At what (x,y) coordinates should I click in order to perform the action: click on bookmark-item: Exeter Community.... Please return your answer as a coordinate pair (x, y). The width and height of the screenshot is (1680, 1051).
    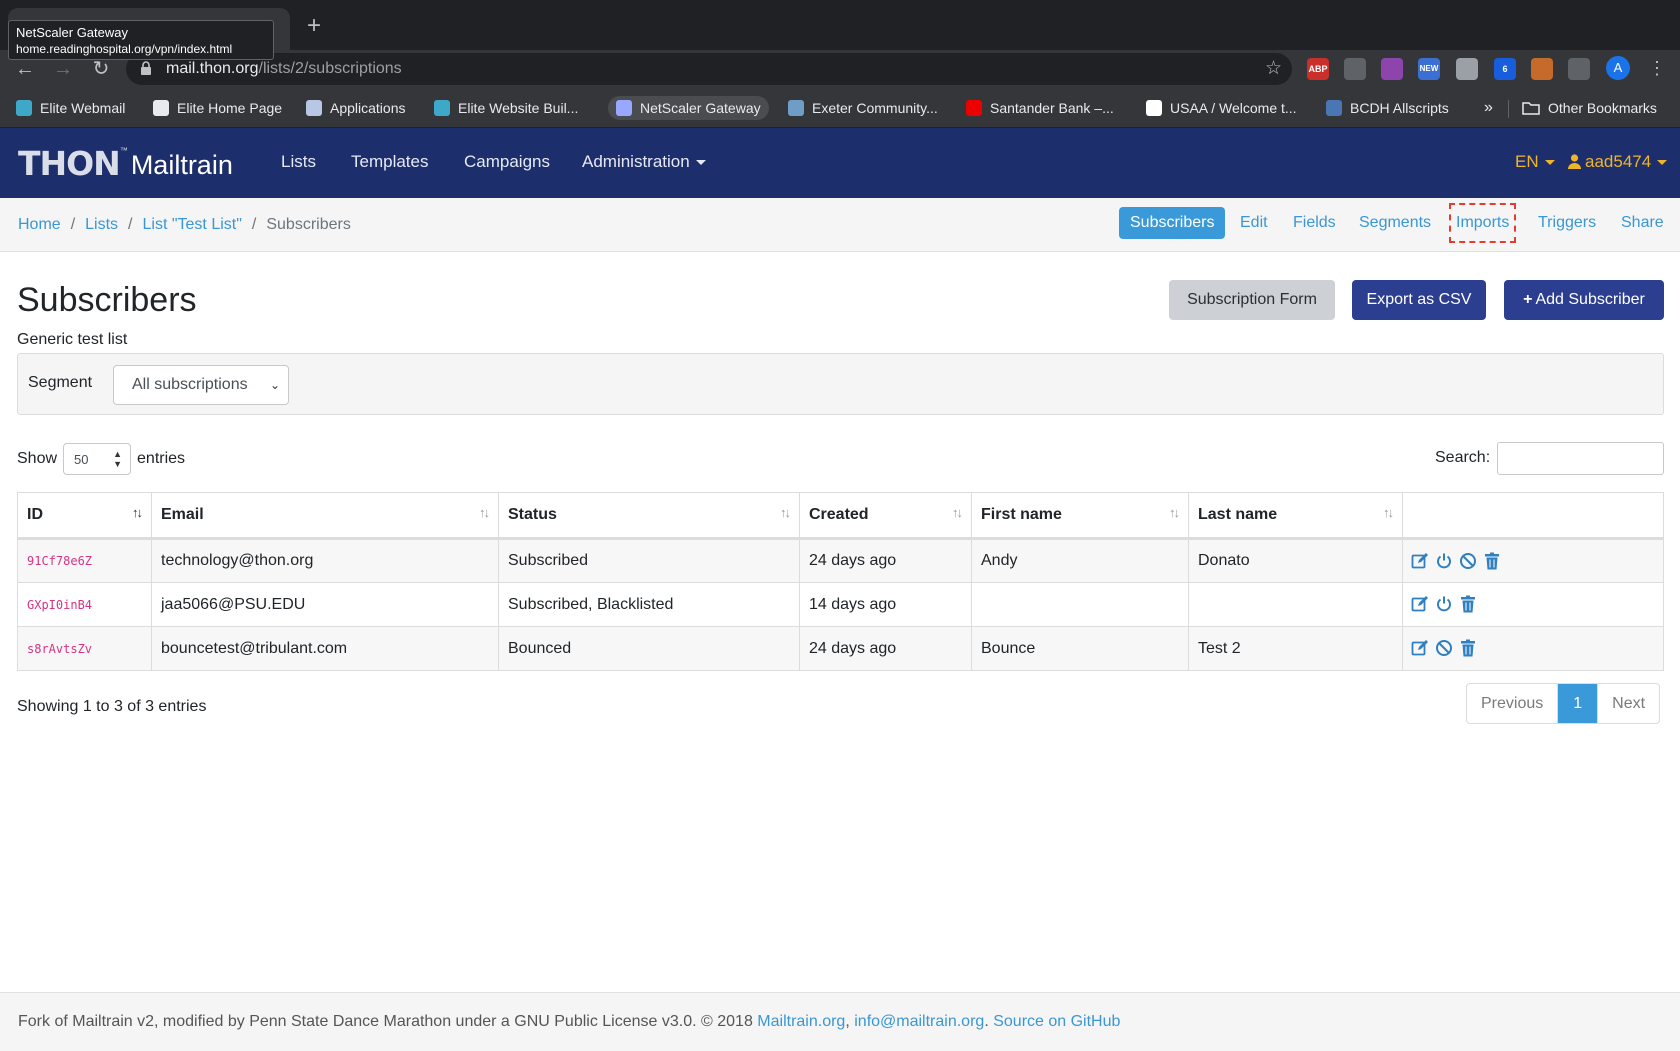
    Looking at the image, I should click on (863, 108).